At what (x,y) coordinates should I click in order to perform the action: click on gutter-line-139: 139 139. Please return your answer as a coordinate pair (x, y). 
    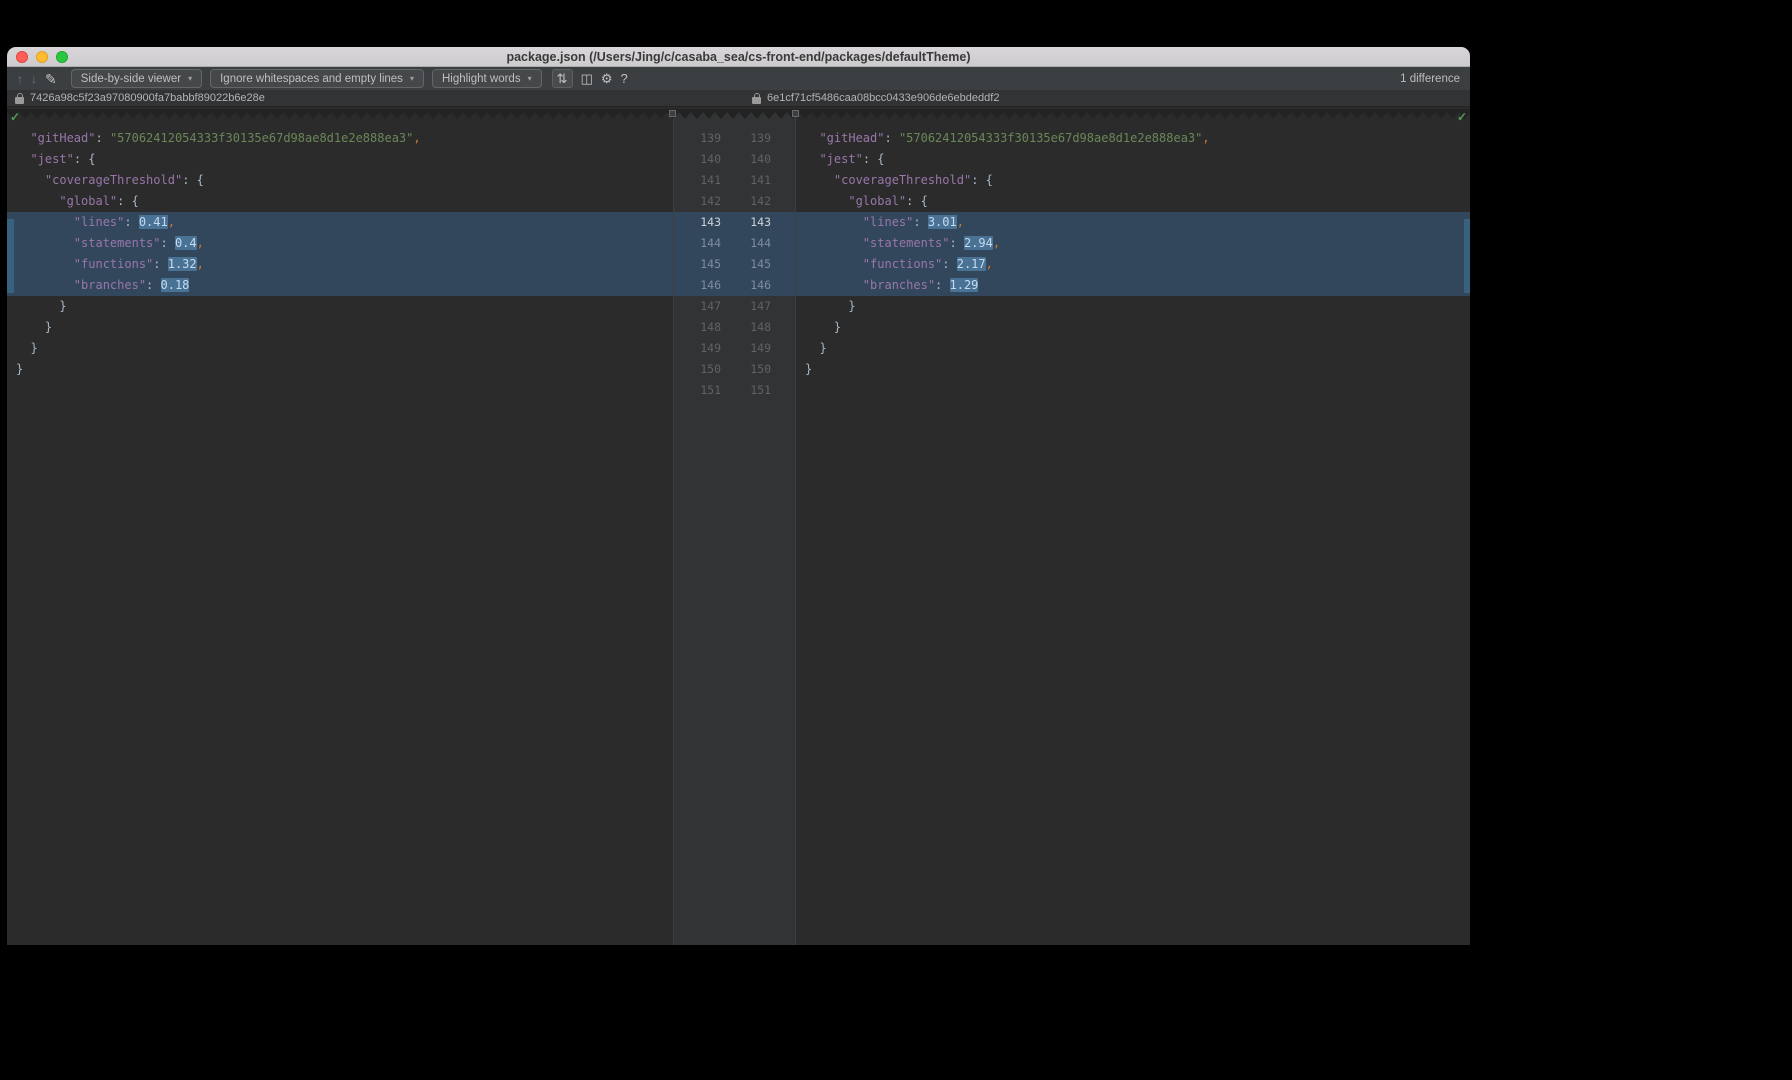
    Looking at the image, I should click on (734, 138).